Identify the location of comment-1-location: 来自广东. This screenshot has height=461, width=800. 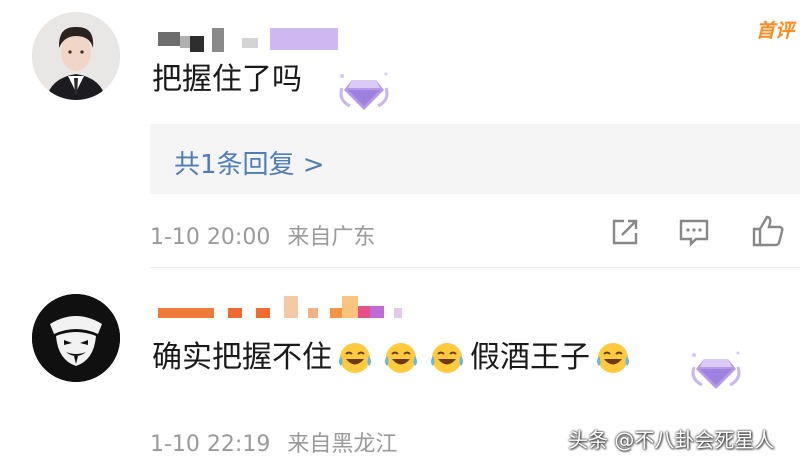
(331, 237).